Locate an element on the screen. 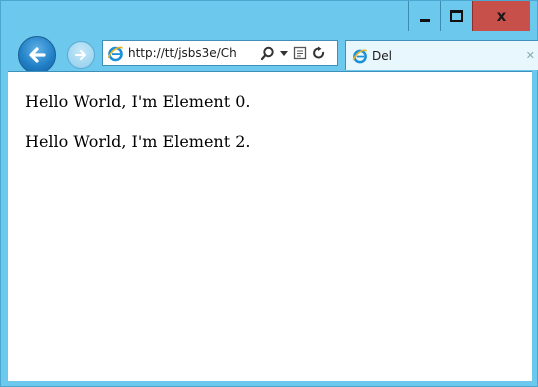 The image size is (538, 387). caption-buttons: x is located at coordinates (469, 16).